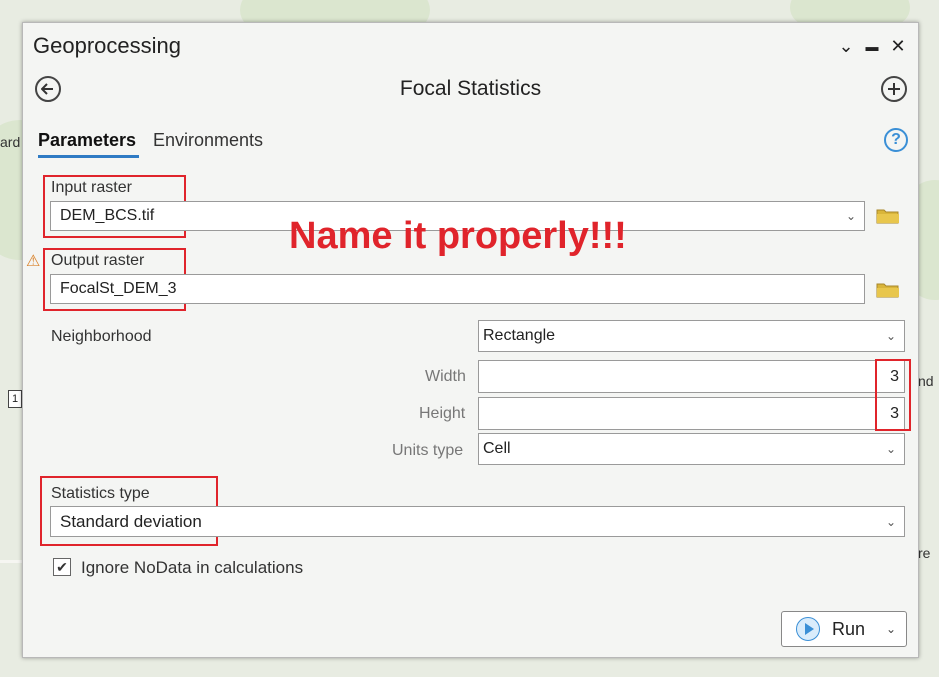  What do you see at coordinates (88, 156) in the screenshot?
I see `active-tab-indicator` at bounding box center [88, 156].